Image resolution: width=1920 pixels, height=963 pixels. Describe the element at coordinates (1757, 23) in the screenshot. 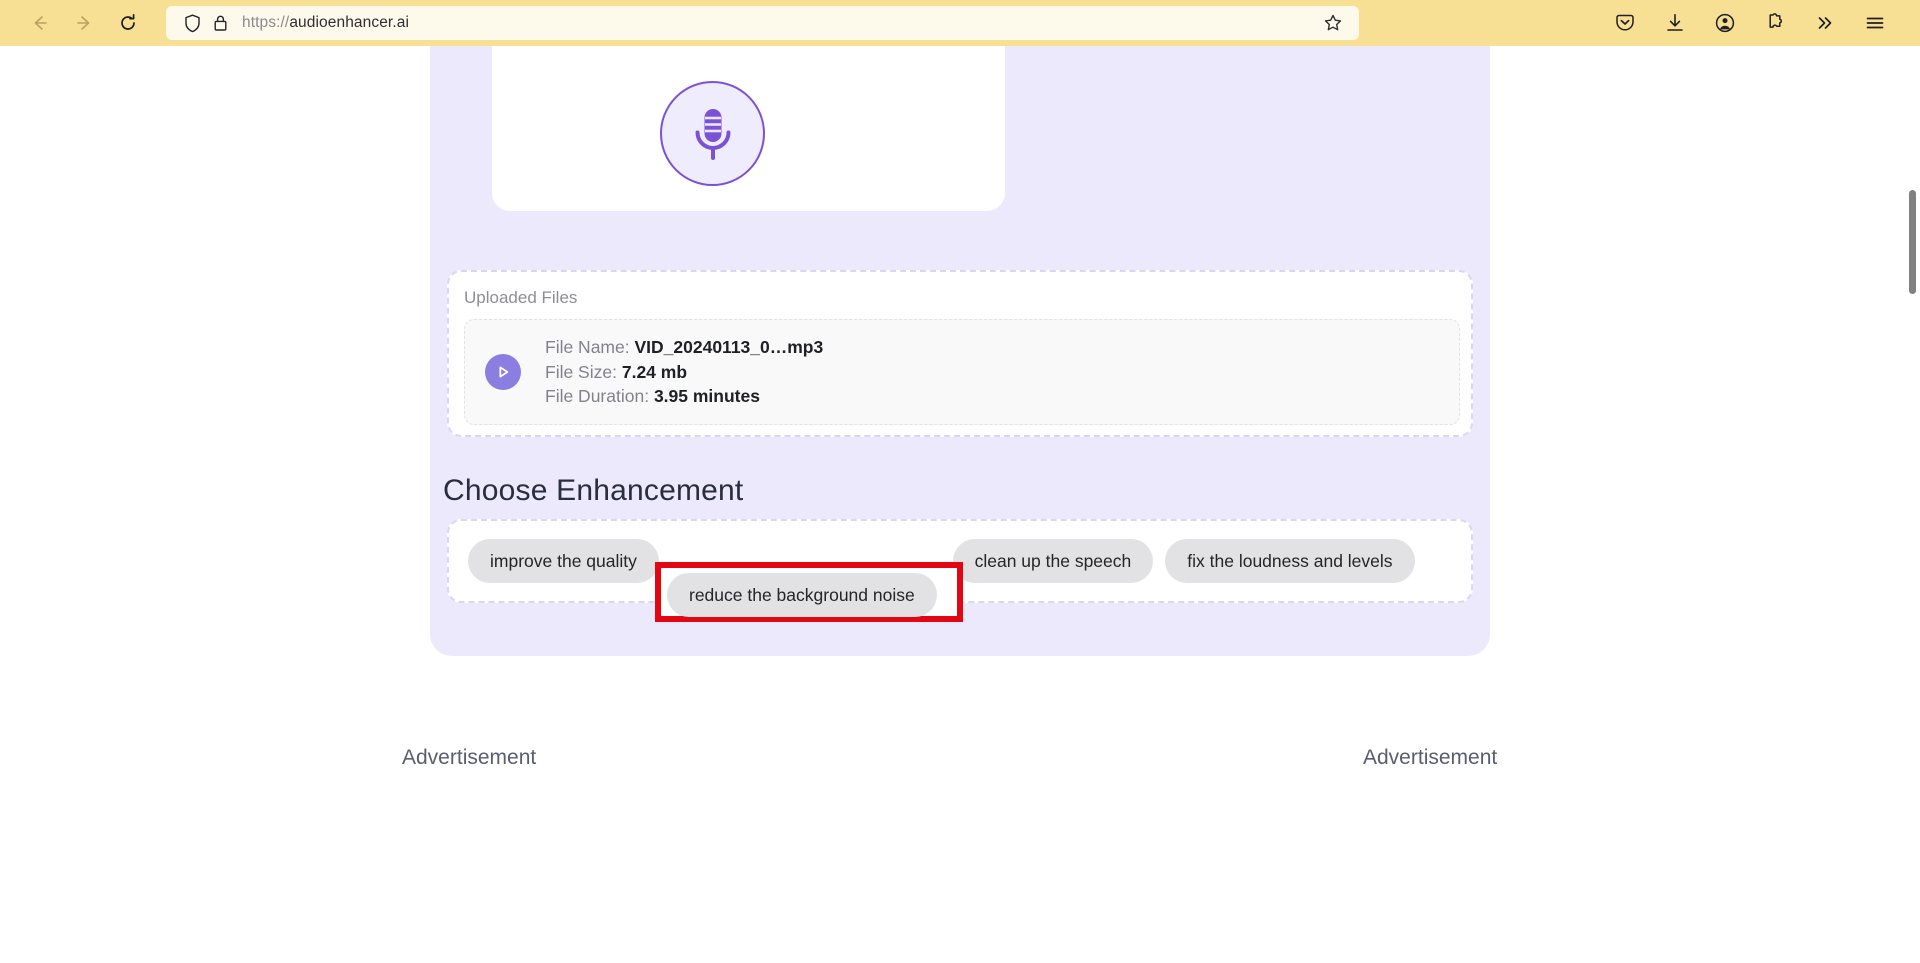

I see `toolbar-icon-group` at that location.